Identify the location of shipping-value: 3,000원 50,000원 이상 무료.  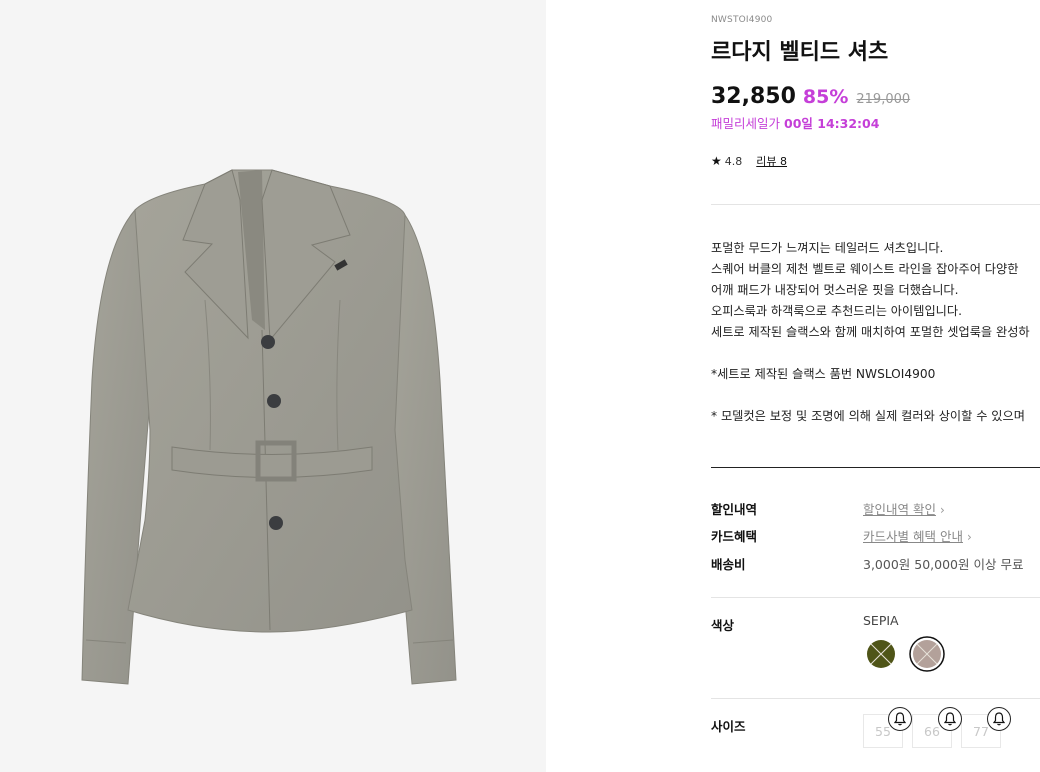
(943, 564).